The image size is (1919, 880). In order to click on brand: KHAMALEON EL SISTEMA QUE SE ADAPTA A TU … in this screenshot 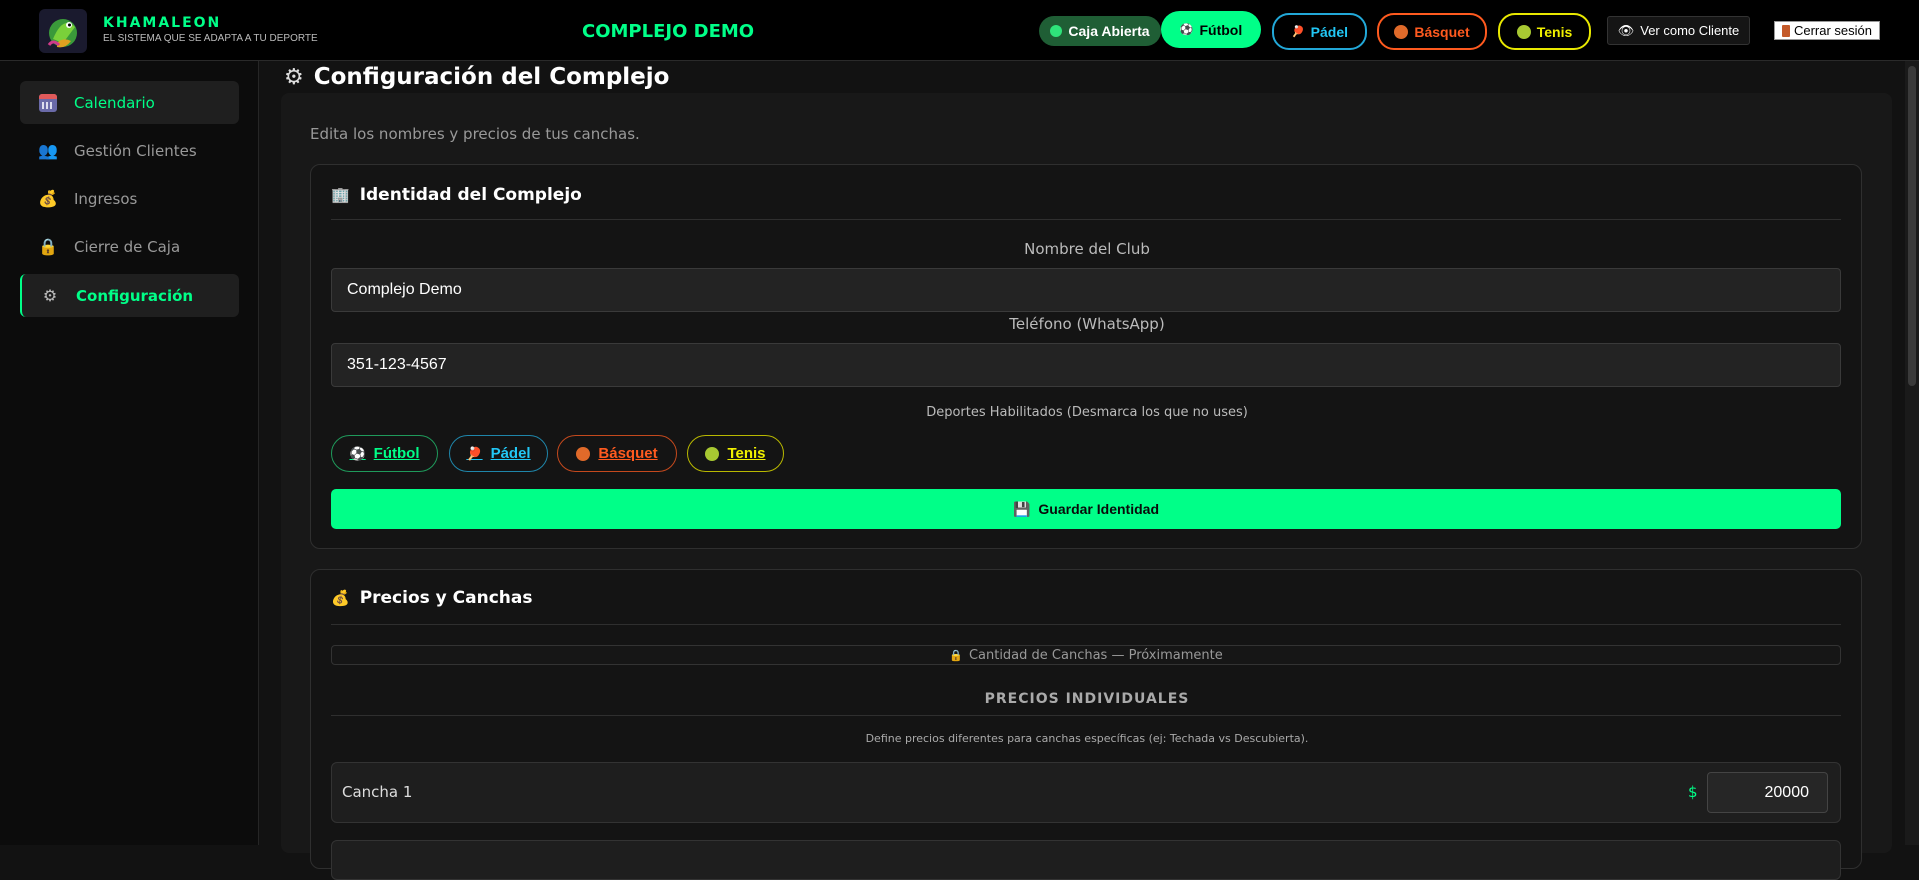, I will do `click(210, 29)`.